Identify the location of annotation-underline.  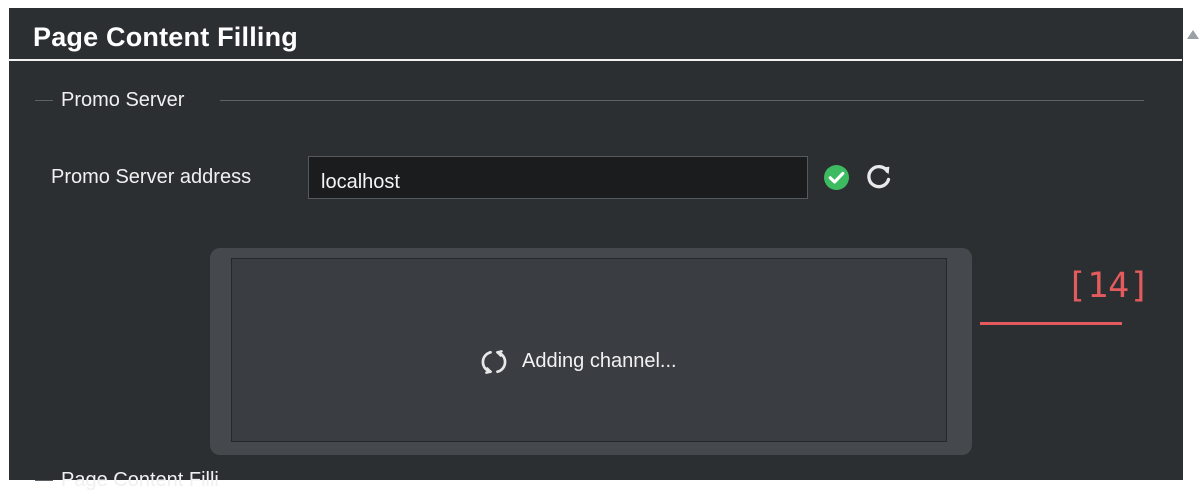
(1051, 323).